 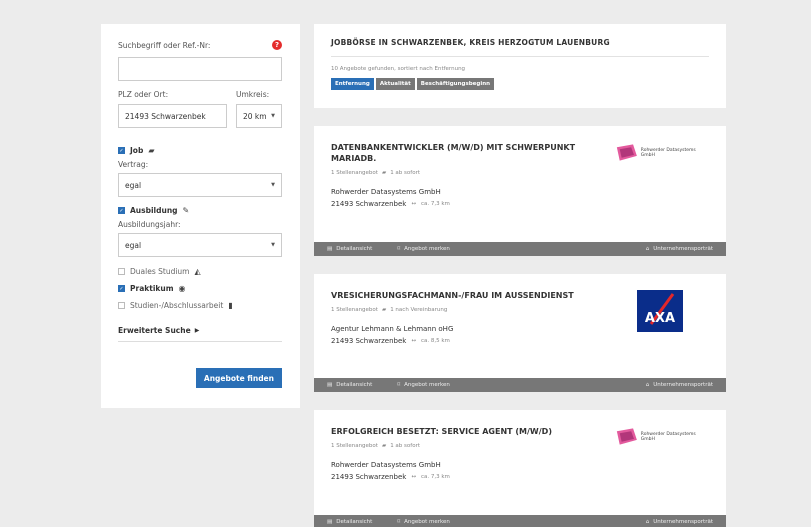 I want to click on job-start: 1 nach Vereinbarung, so click(x=419, y=310).